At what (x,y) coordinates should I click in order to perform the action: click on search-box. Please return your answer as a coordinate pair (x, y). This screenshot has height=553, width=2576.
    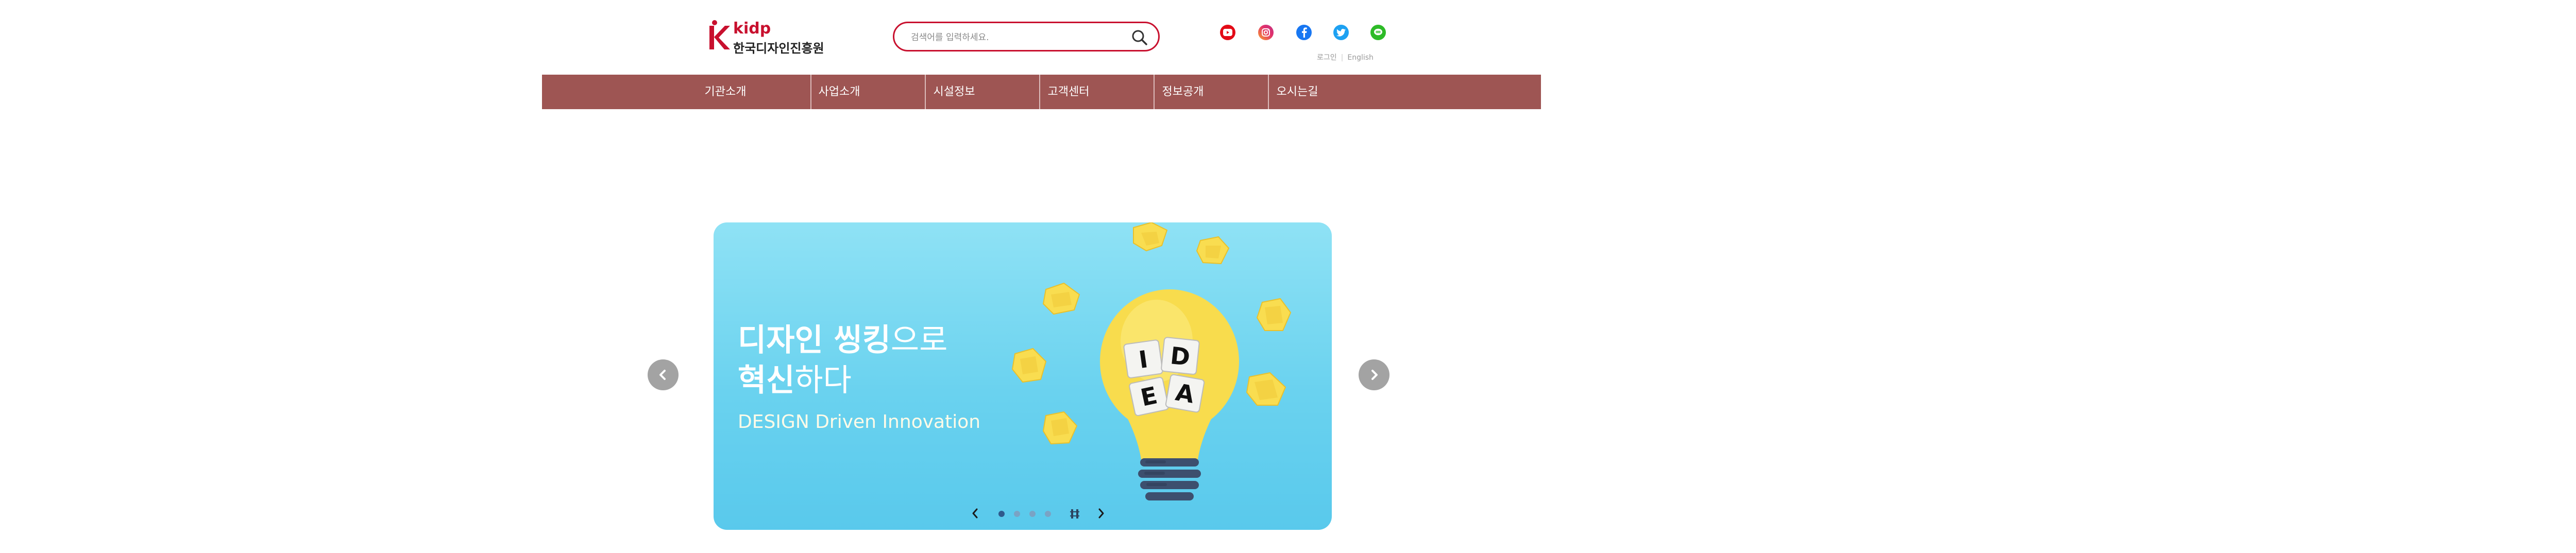
    Looking at the image, I should click on (1026, 36).